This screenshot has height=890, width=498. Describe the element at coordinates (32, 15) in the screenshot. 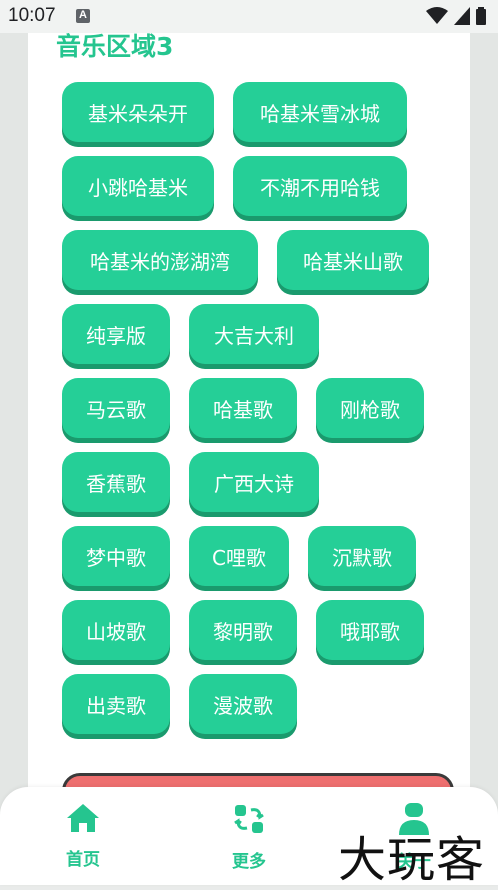

I see `status-time: 10:07` at that location.